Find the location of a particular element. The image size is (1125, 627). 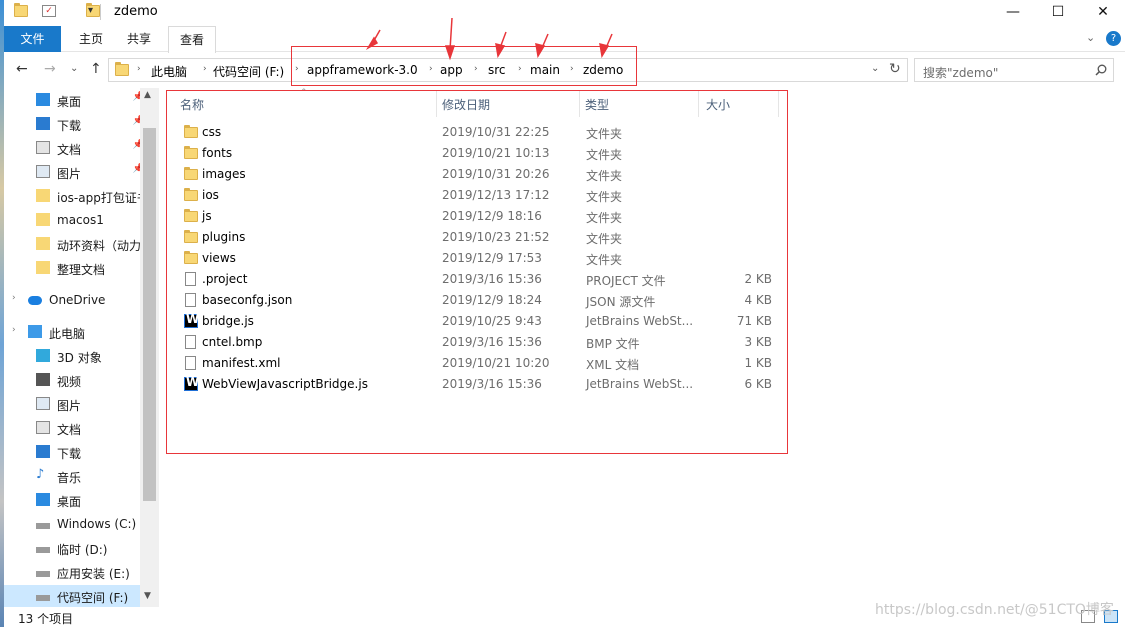

sidebar-item-16: 桌面 is located at coordinates (74, 500).